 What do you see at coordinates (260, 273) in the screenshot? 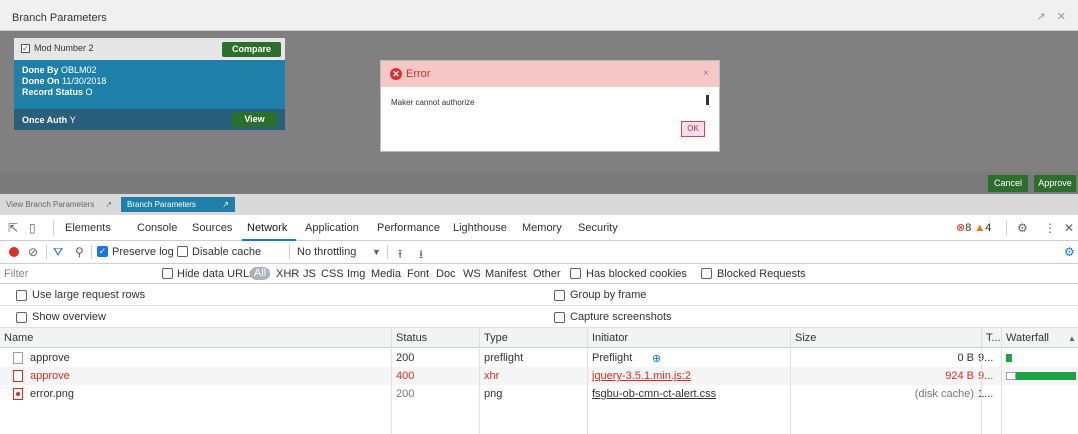
I see `filter-type-all: All` at bounding box center [260, 273].